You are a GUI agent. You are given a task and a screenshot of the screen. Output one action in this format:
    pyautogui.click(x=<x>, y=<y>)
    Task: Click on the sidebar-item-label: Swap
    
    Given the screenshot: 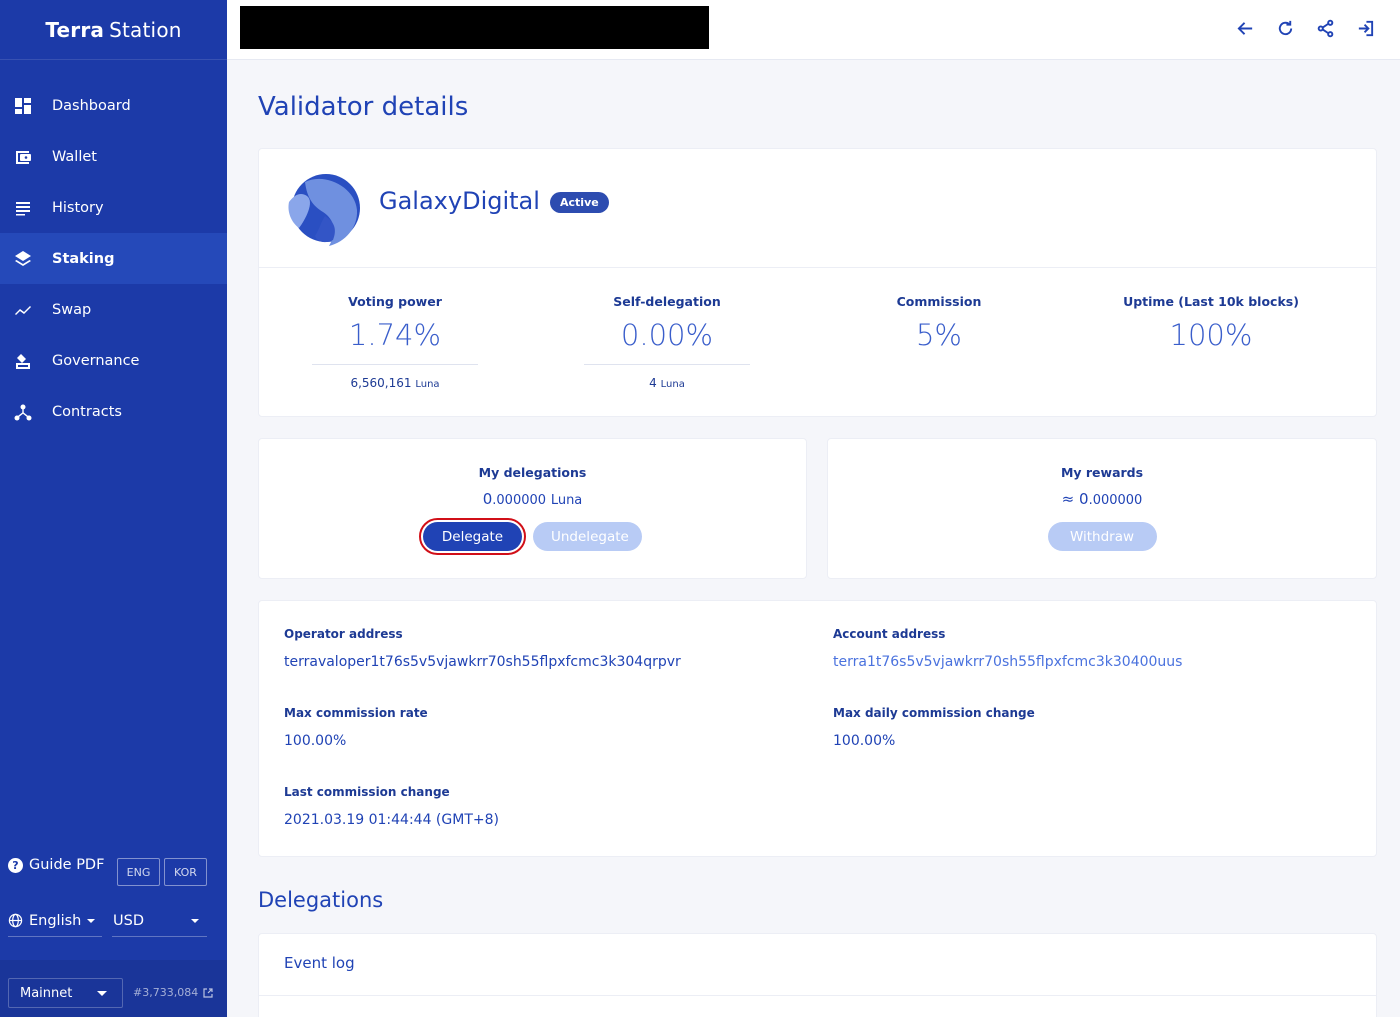 What is the action you would take?
    pyautogui.click(x=72, y=309)
    